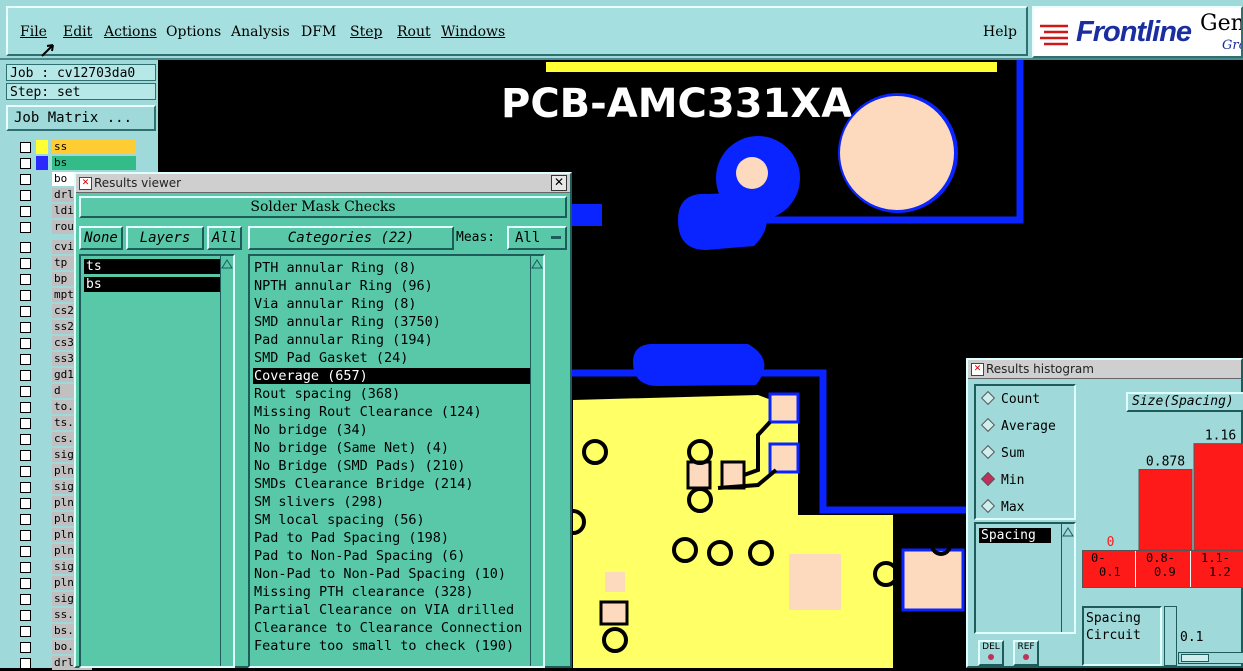 This screenshot has height=671, width=1243. Describe the element at coordinates (398, 430) in the screenshot. I see `category-item: No bridge (34)` at that location.